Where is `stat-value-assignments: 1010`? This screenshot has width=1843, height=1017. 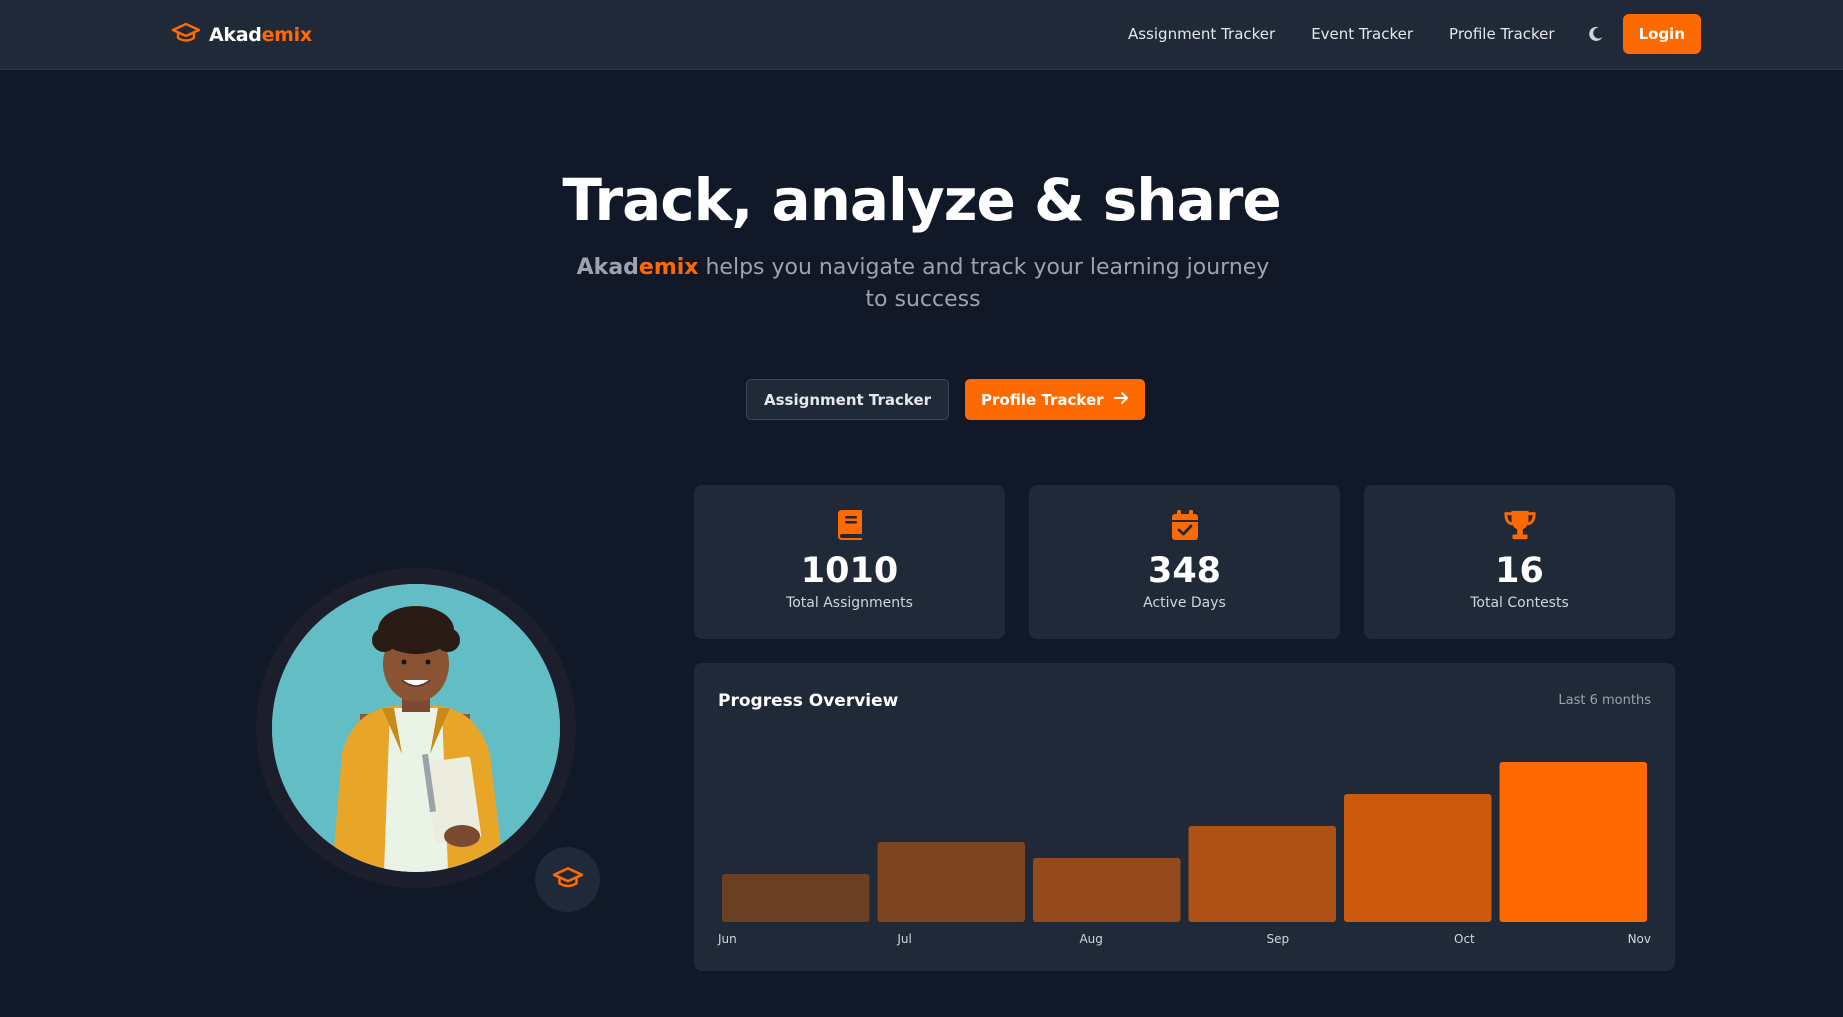 stat-value-assignments: 1010 is located at coordinates (849, 571).